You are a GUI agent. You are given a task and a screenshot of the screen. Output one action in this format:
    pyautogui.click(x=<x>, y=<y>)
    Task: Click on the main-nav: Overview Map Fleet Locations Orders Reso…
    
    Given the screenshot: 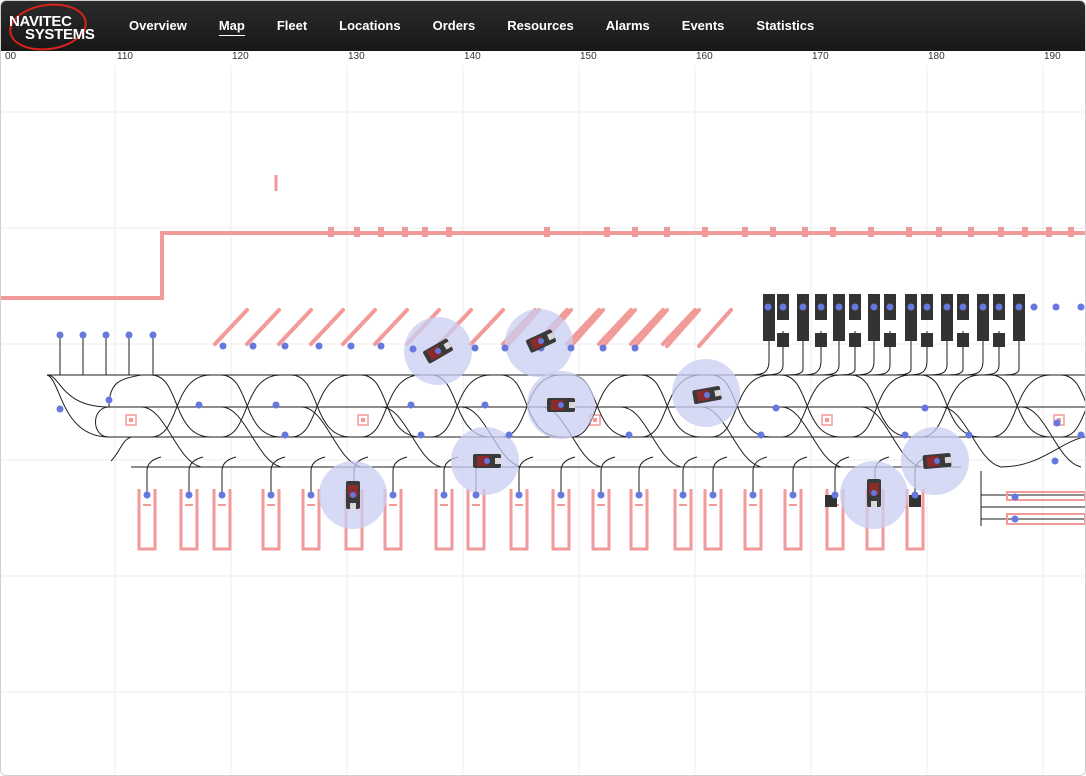 What is the action you would take?
    pyautogui.click(x=471, y=26)
    